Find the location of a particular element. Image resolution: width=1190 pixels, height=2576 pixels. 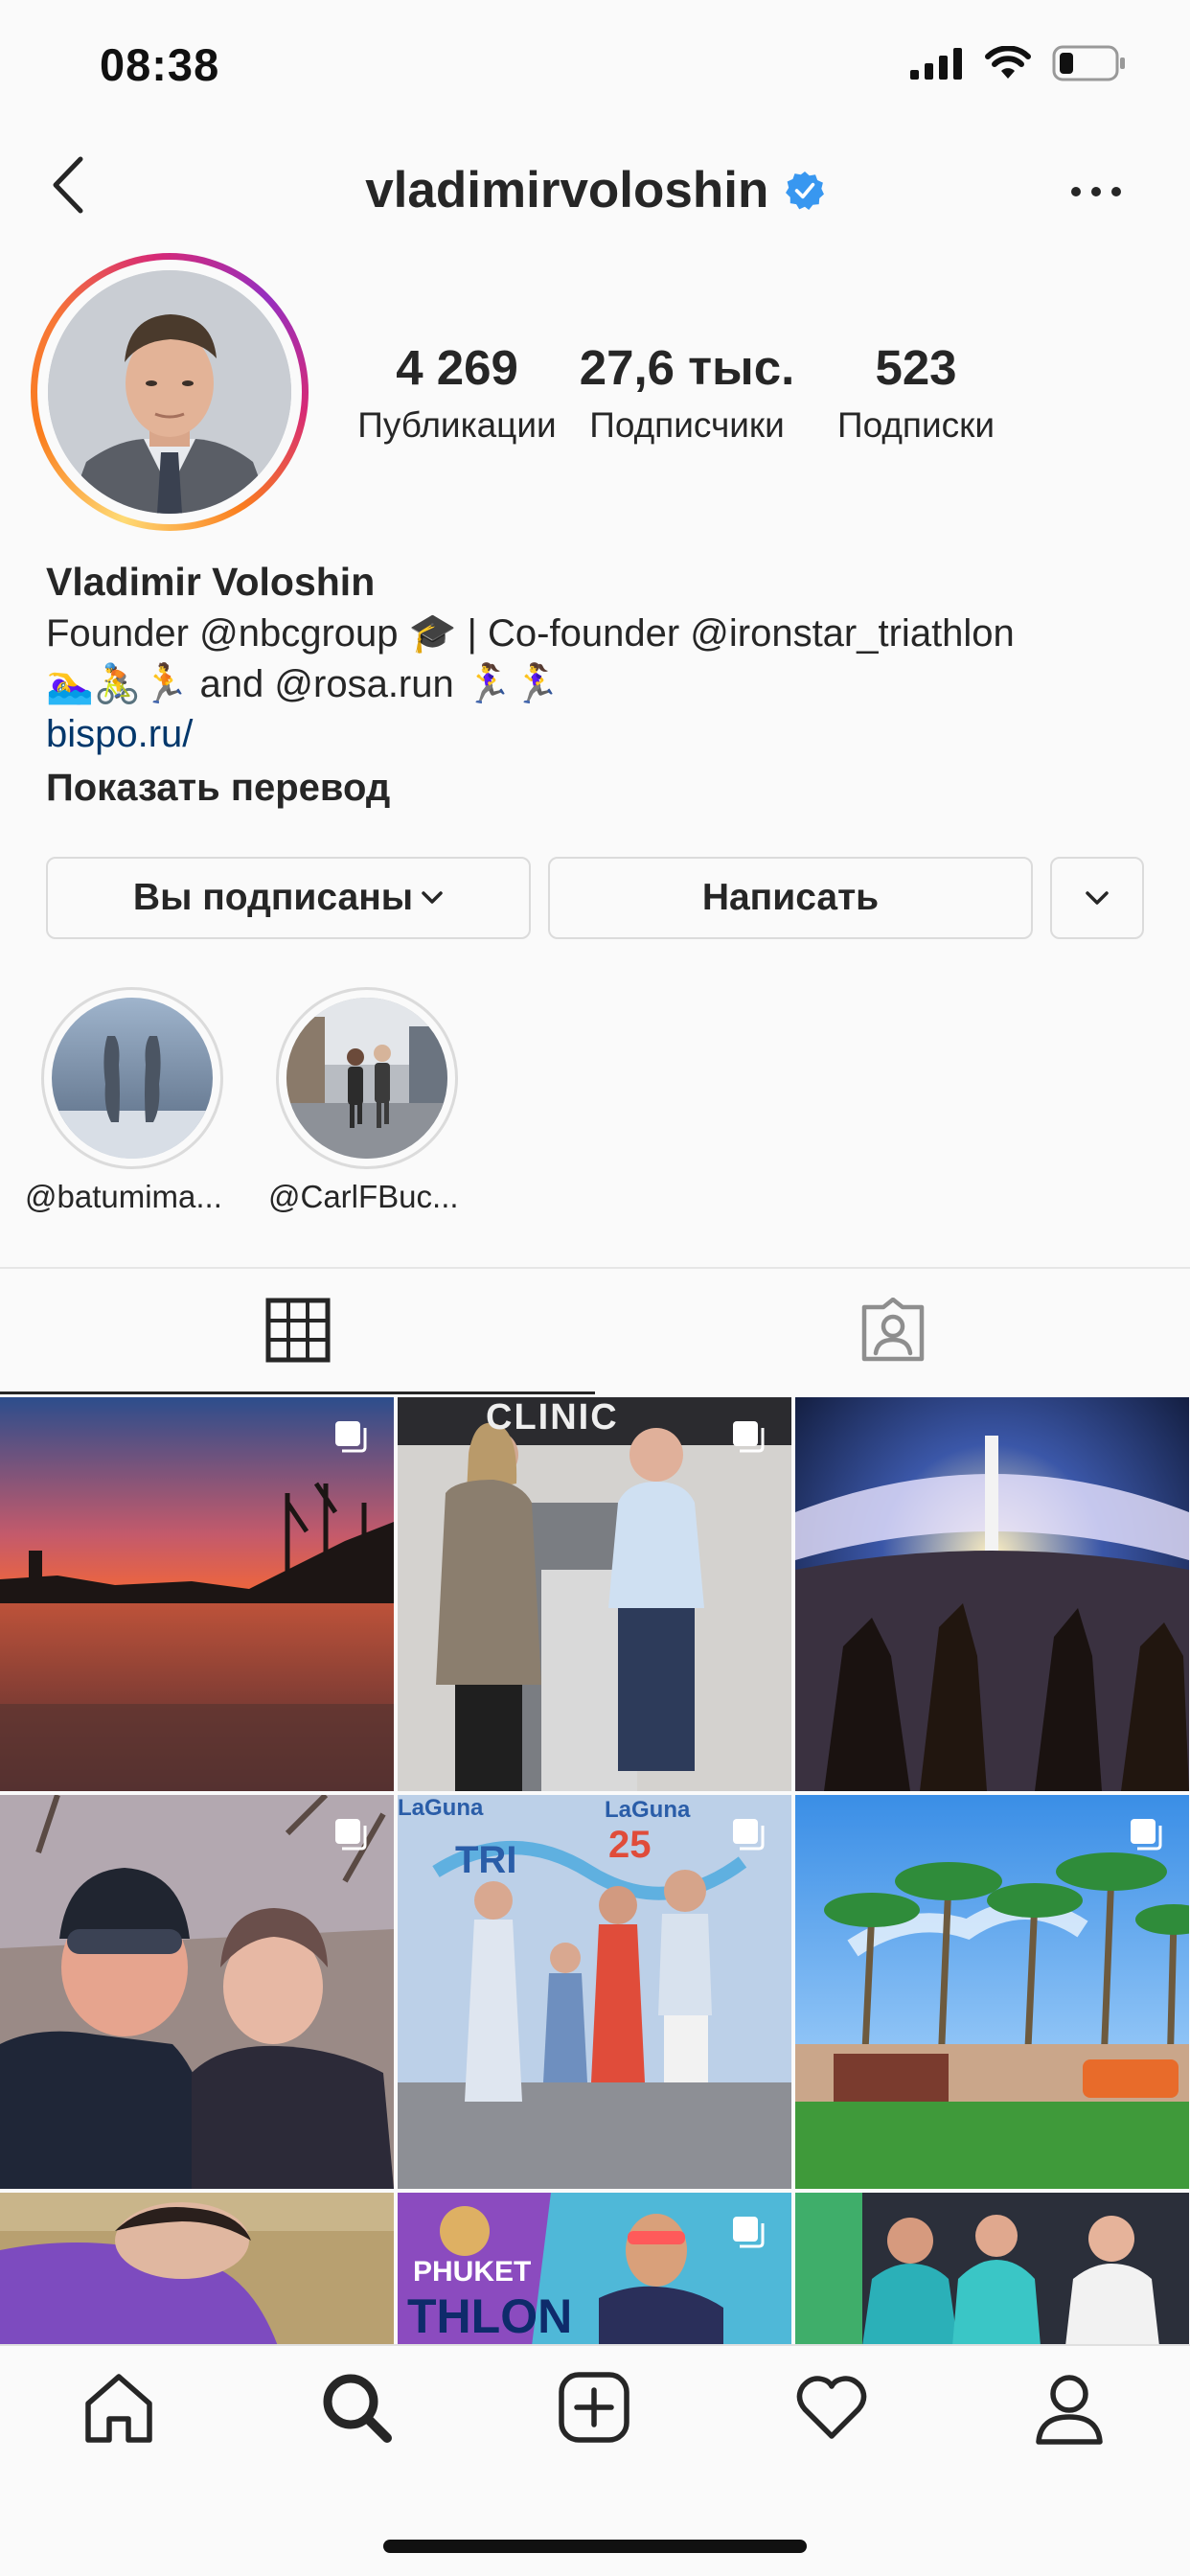

grid-post: LaGuna LaGuna TRI 25 is located at coordinates (594, 1992).